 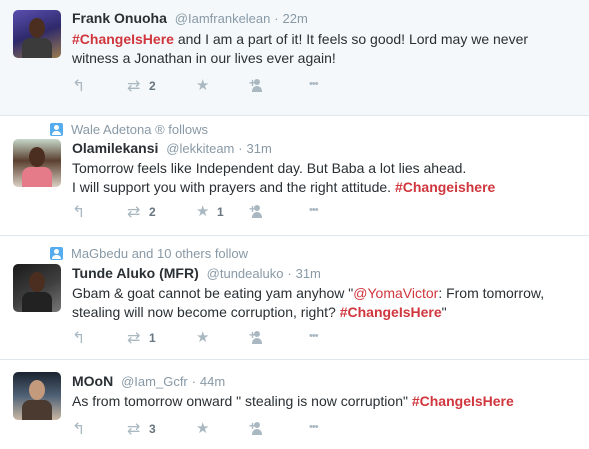 I want to click on hashtag-link: #Changeishere, so click(x=445, y=187).